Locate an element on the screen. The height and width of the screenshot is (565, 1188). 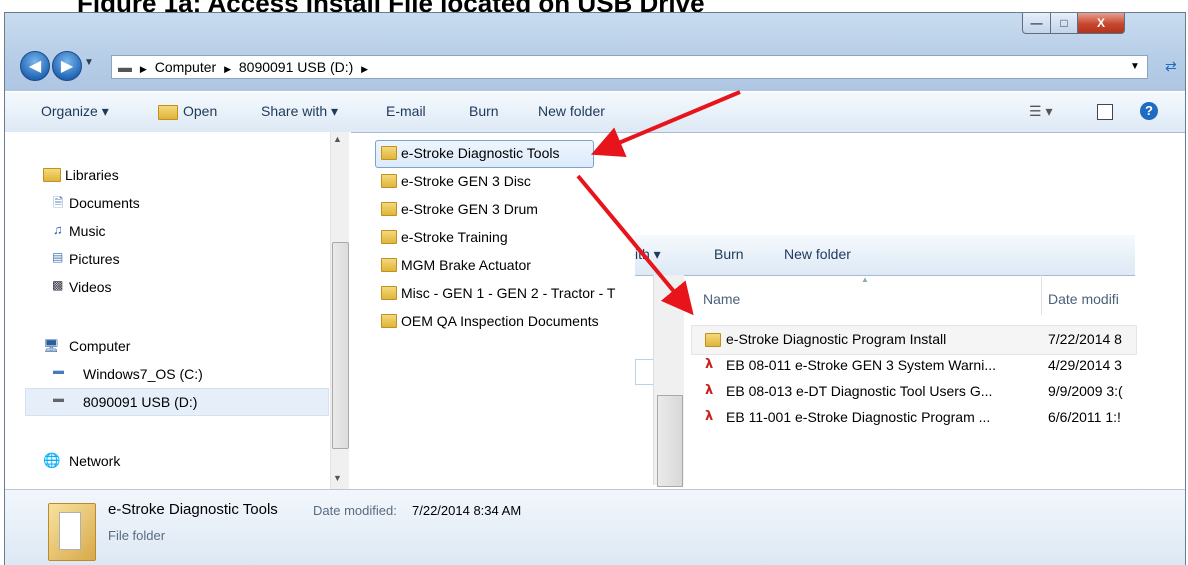
annotation-arrows is located at coordinates (658, 203).